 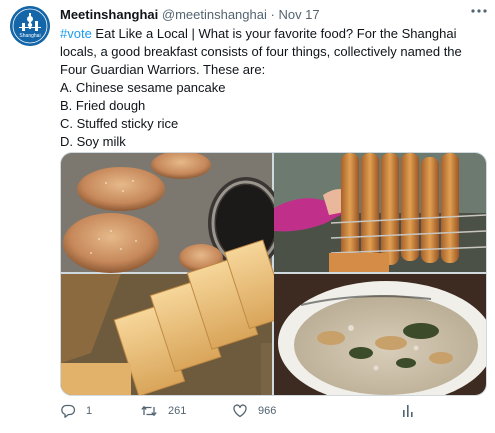 I want to click on hashtag-link: #vote, so click(x=76, y=33).